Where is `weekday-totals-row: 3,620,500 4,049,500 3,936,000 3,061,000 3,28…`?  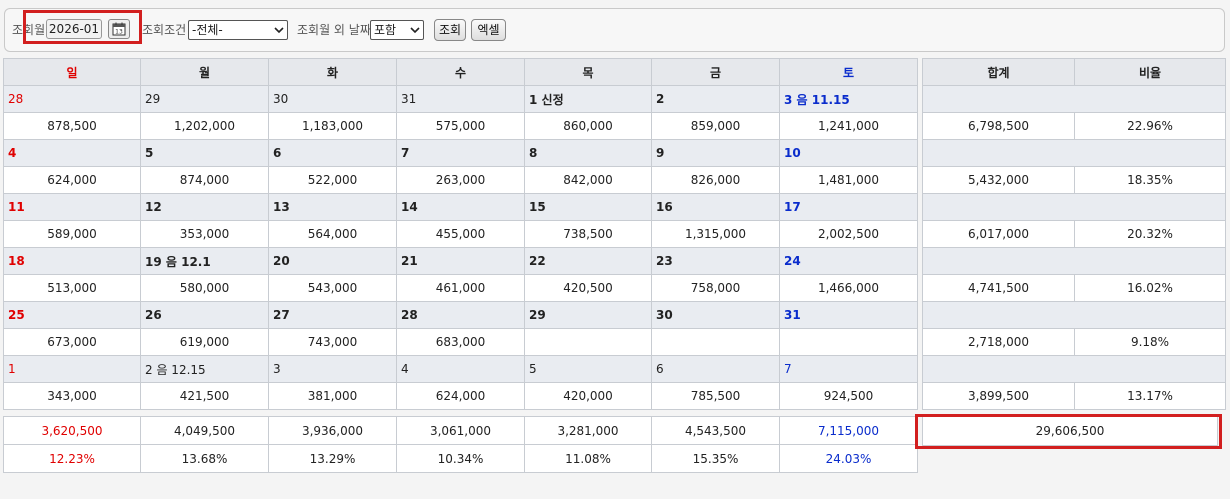
weekday-totals-row: 3,620,500 4,049,500 3,936,000 3,061,000 3,28… is located at coordinates (460, 430).